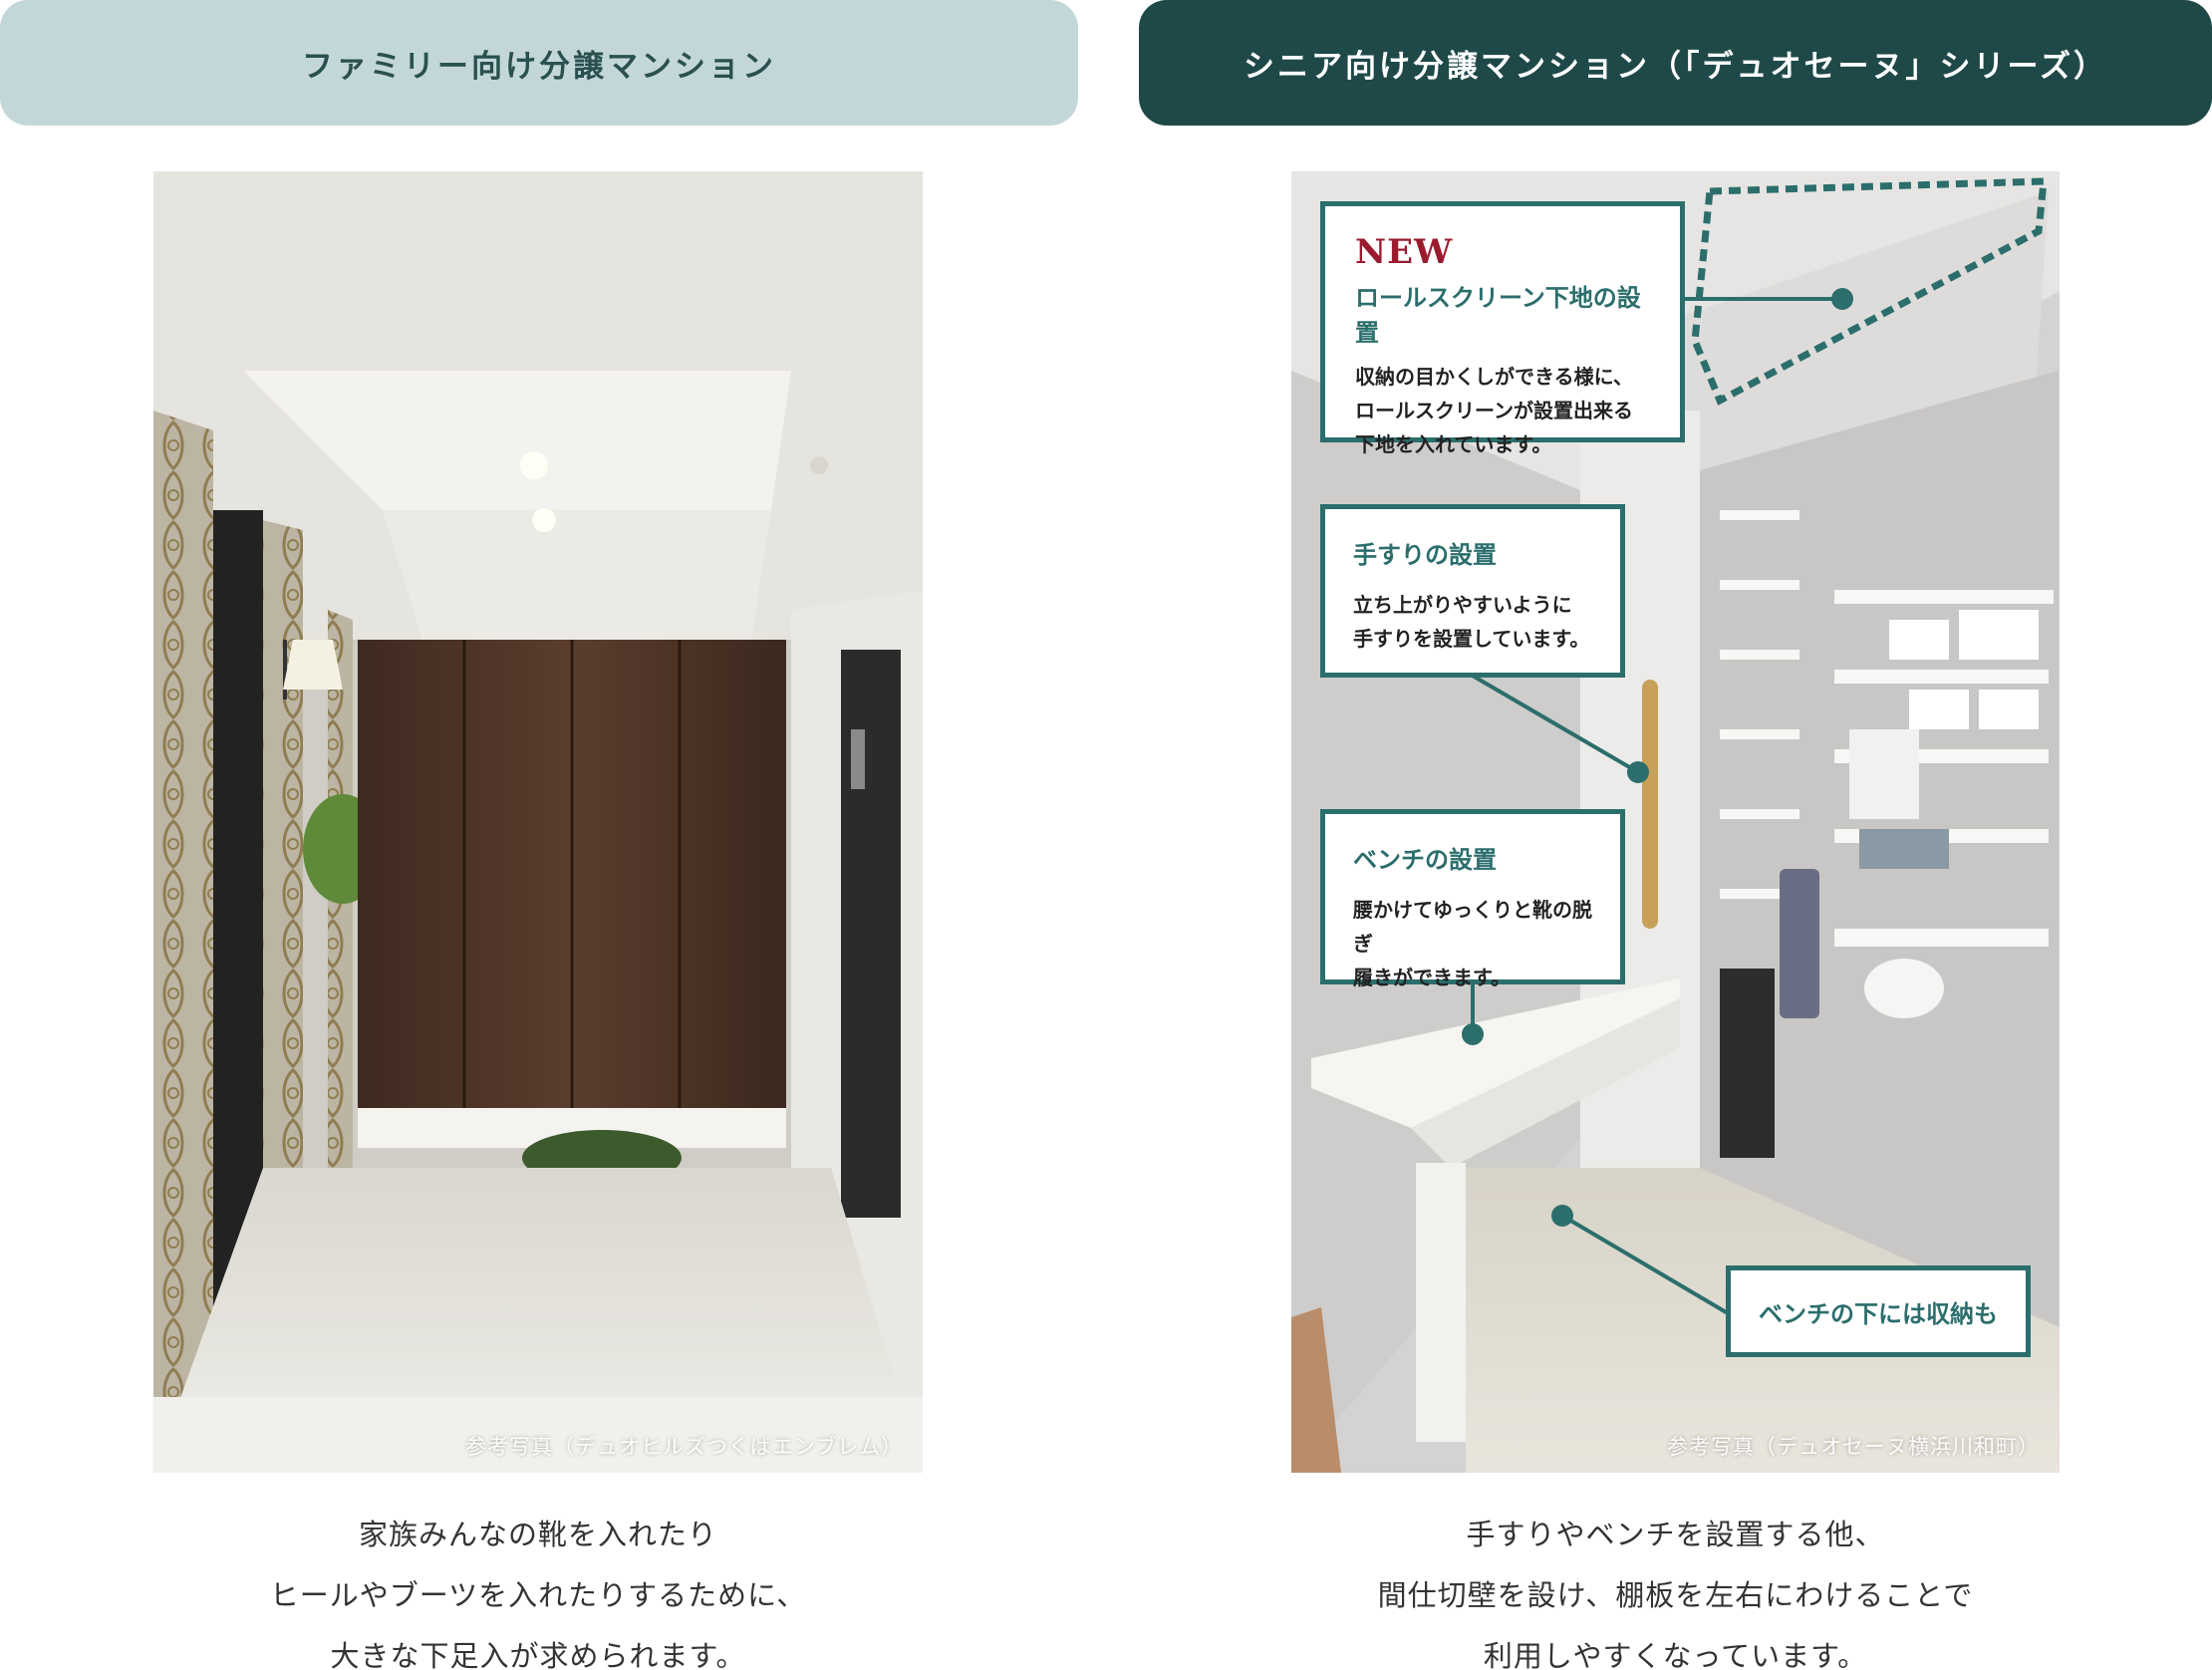 The height and width of the screenshot is (1670, 2212). What do you see at coordinates (1676, 63) in the screenshot?
I see `tab-senior: シニア向け分譲マンション（「デュオセーヌ」シリーズ）` at bounding box center [1676, 63].